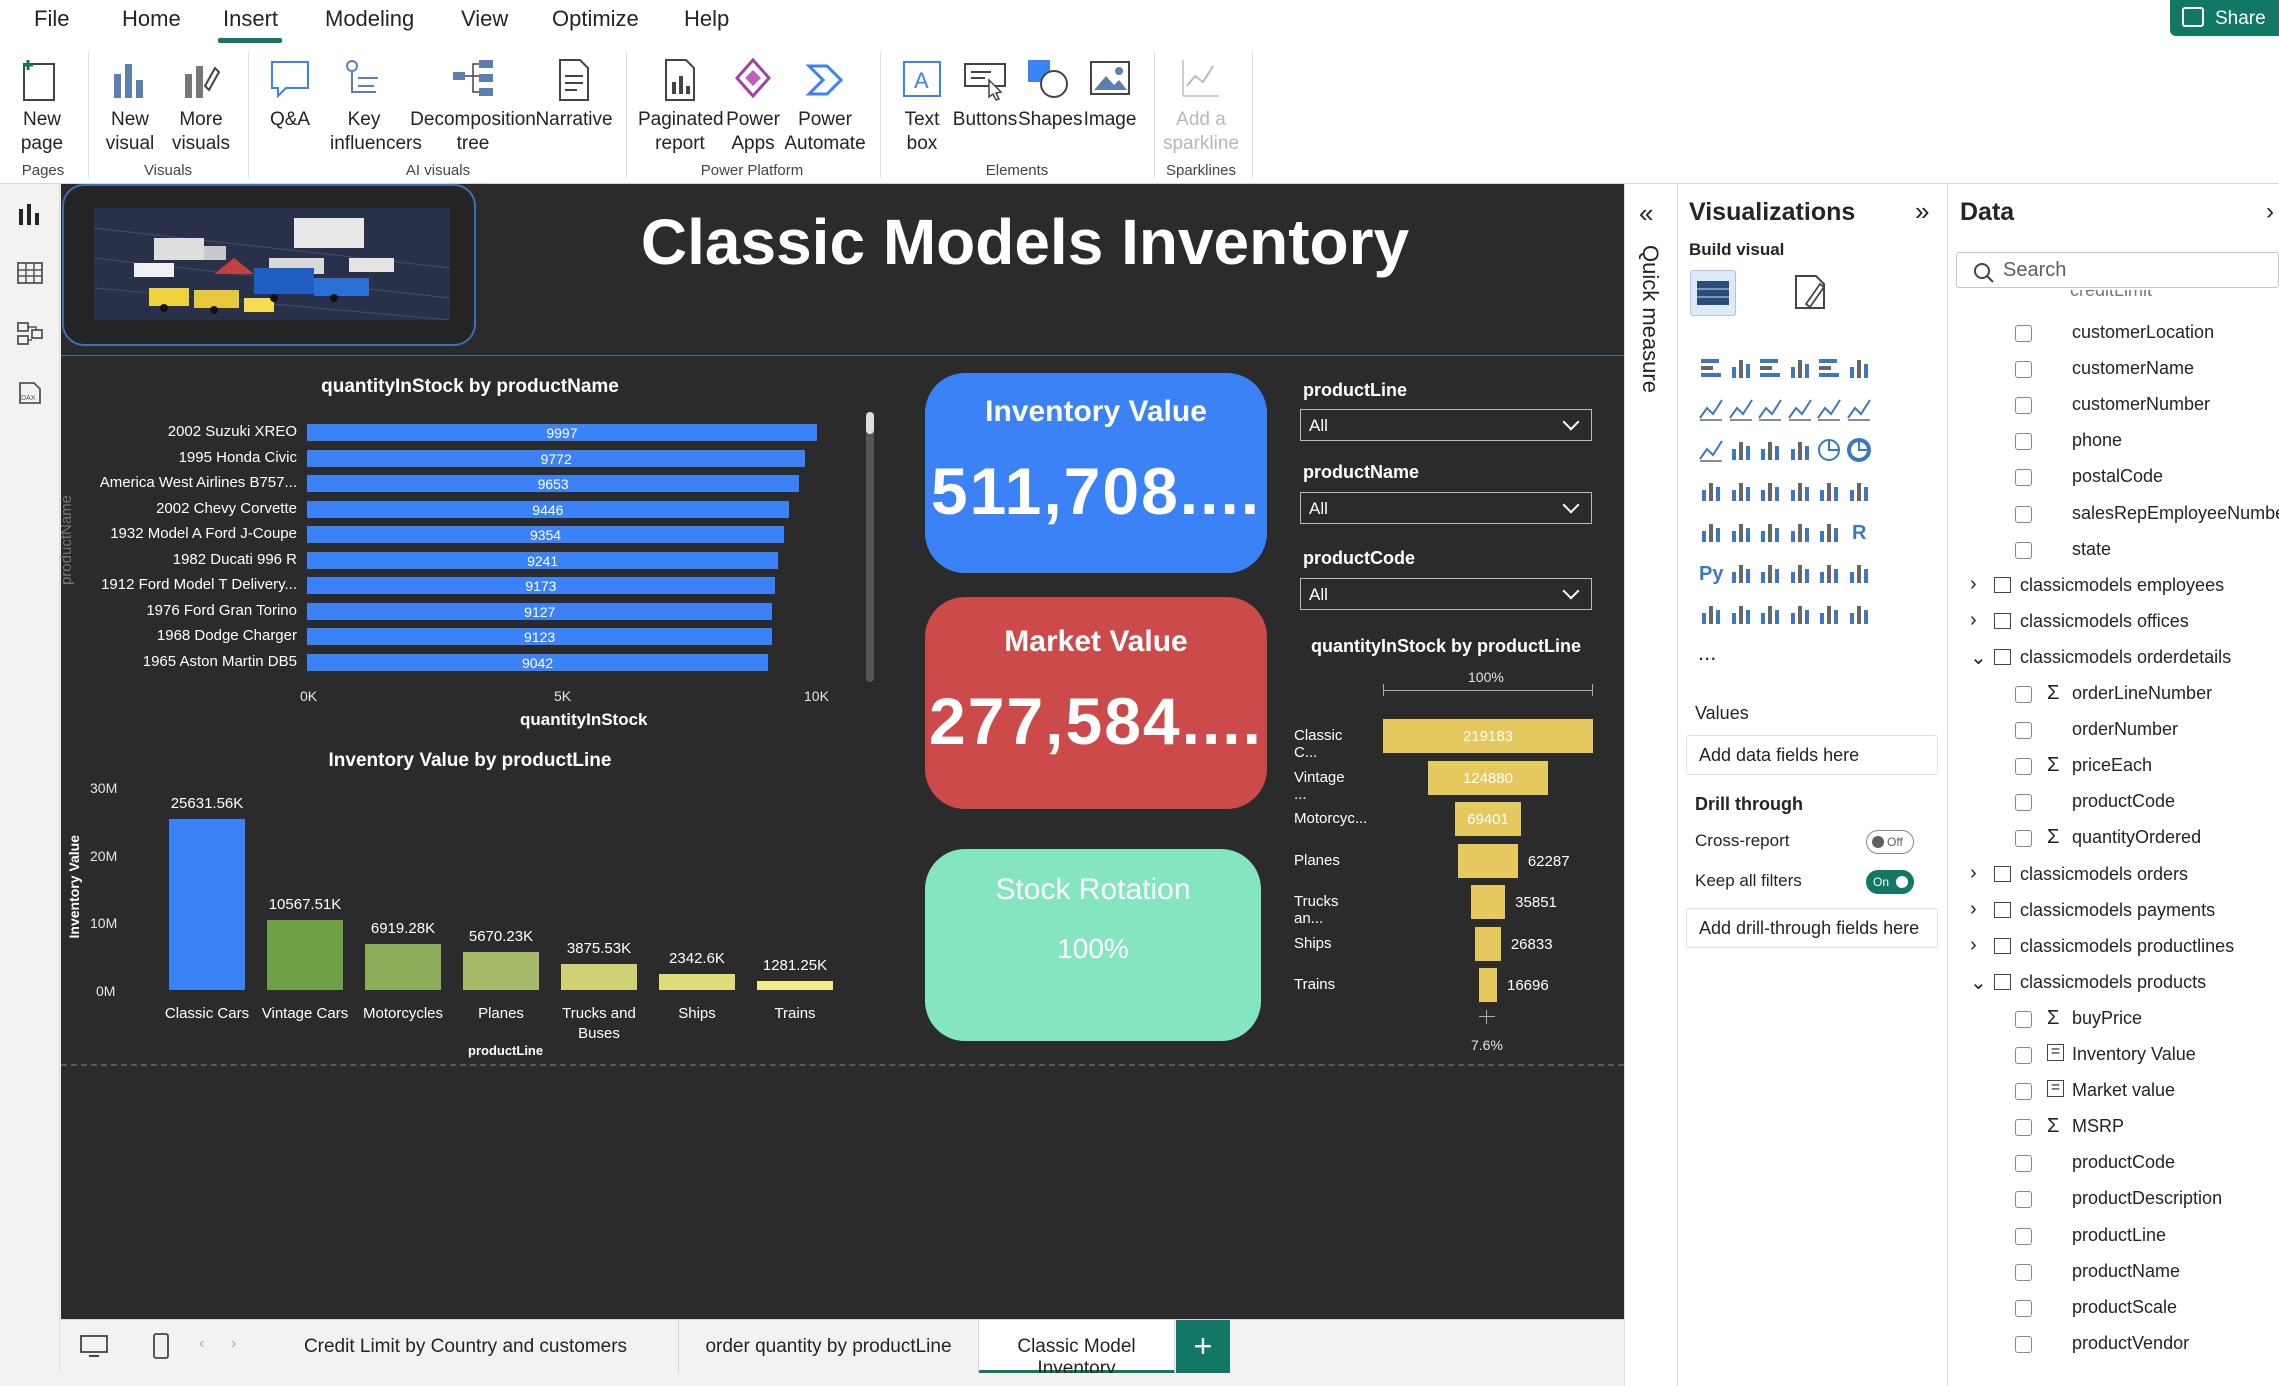 Image resolution: width=2279 pixels, height=1386 pixels. What do you see at coordinates (1978, 657) in the screenshot?
I see `chevron-down-icon: ⌄` at bounding box center [1978, 657].